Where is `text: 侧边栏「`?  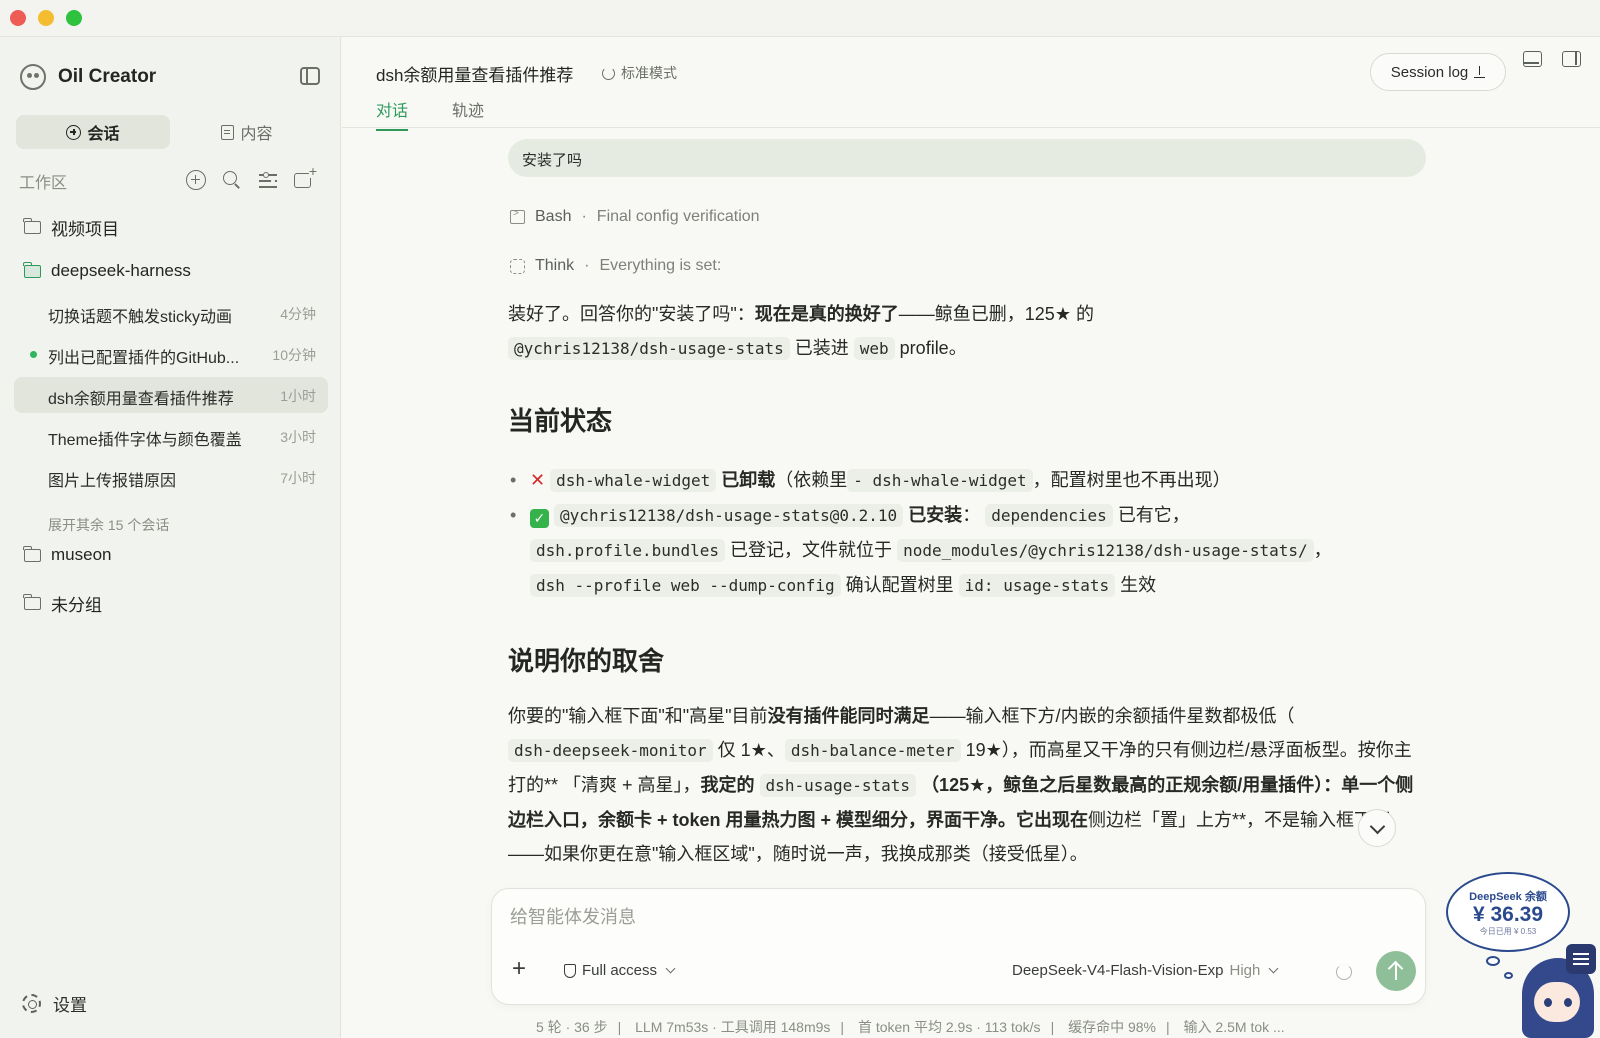 text: 侧边栏「 is located at coordinates (1124, 820).